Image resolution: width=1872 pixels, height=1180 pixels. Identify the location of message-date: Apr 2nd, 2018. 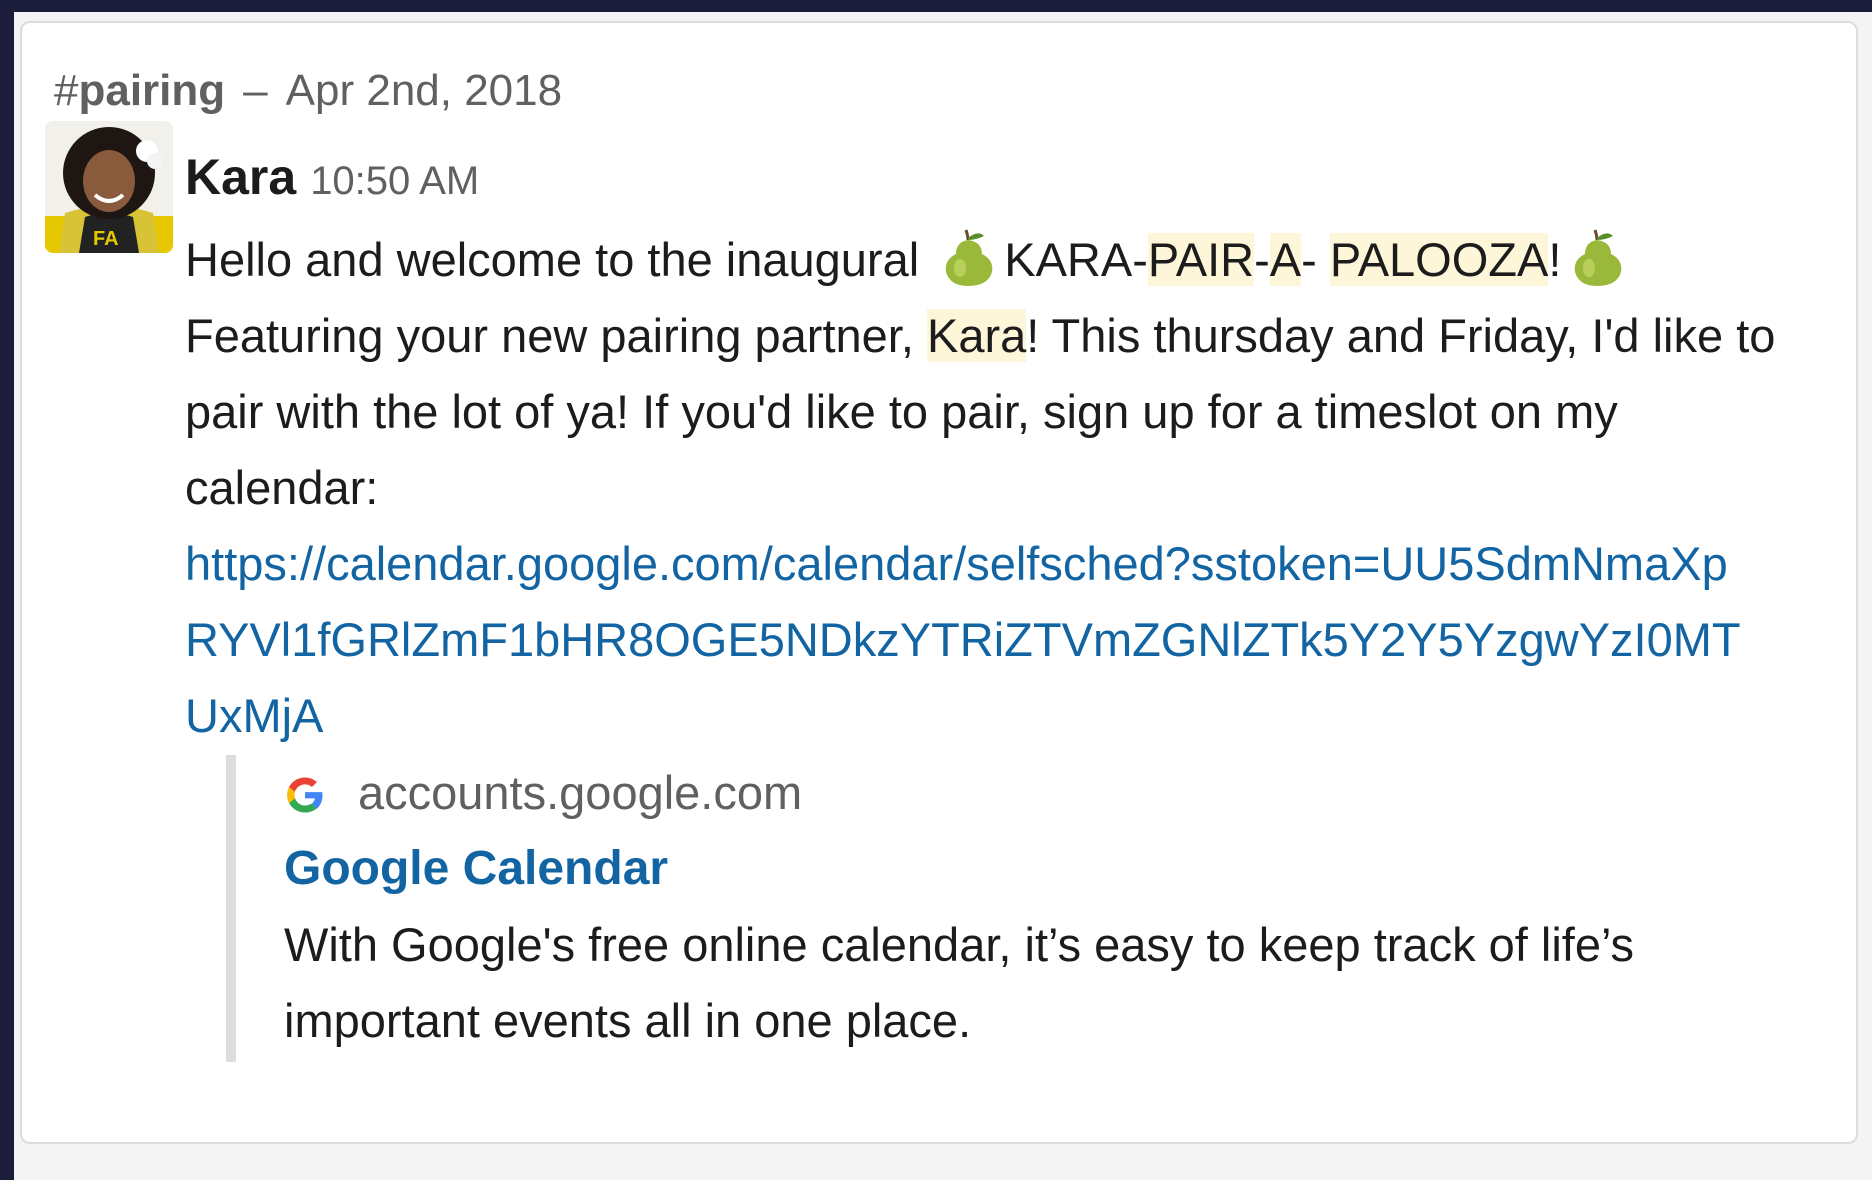
(424, 90).